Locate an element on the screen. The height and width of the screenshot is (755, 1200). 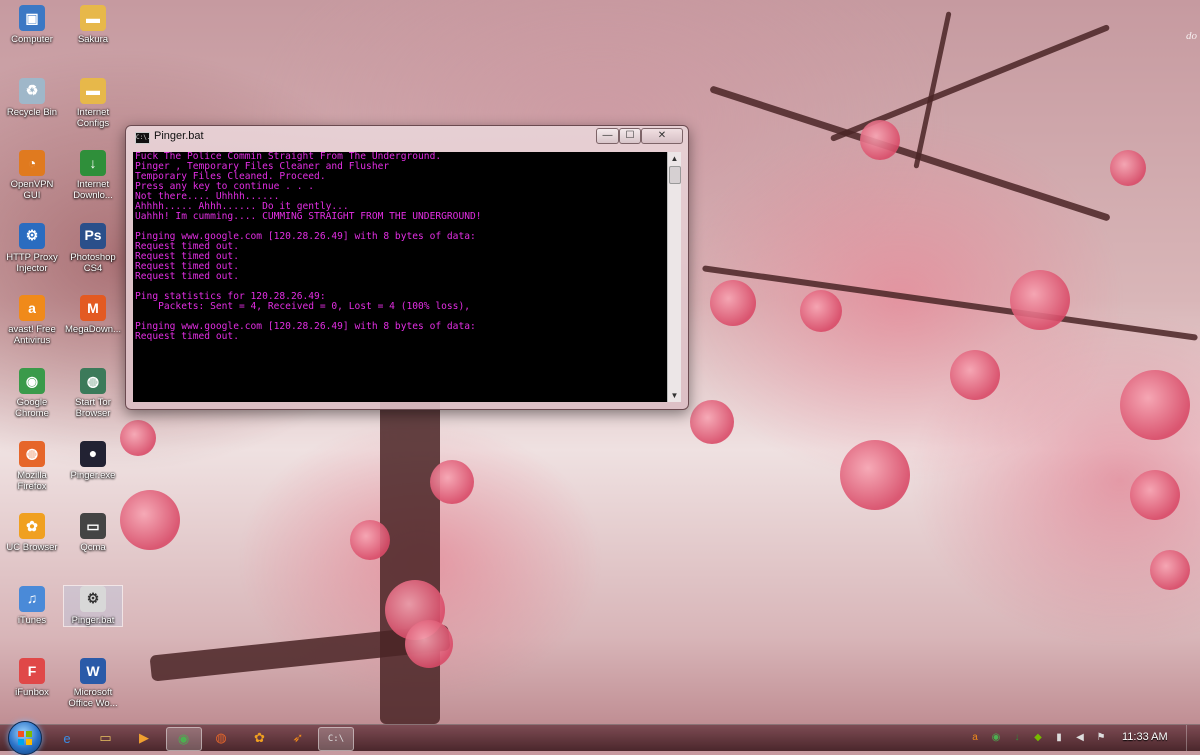
desktop-icon-tor-browser: ◍ Start Tor Browser is located at coordinates (93, 393).